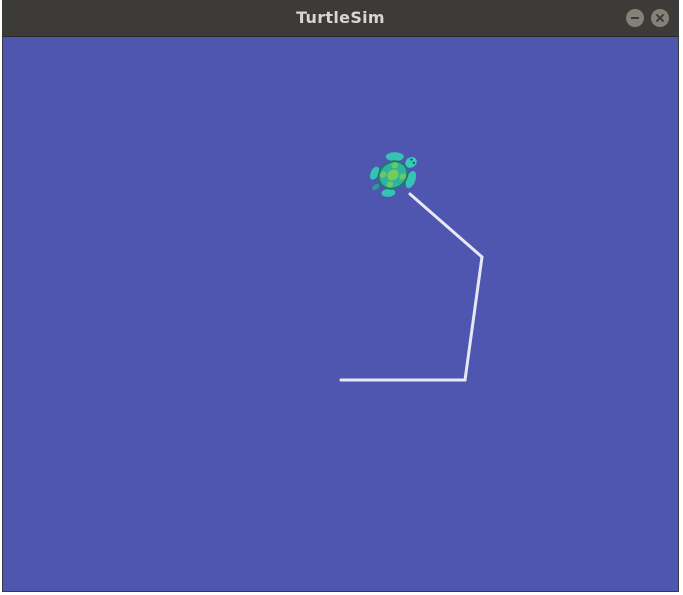 This screenshot has height=595, width=683. Describe the element at coordinates (393, 174) in the screenshot. I see `turtle-icon` at that location.